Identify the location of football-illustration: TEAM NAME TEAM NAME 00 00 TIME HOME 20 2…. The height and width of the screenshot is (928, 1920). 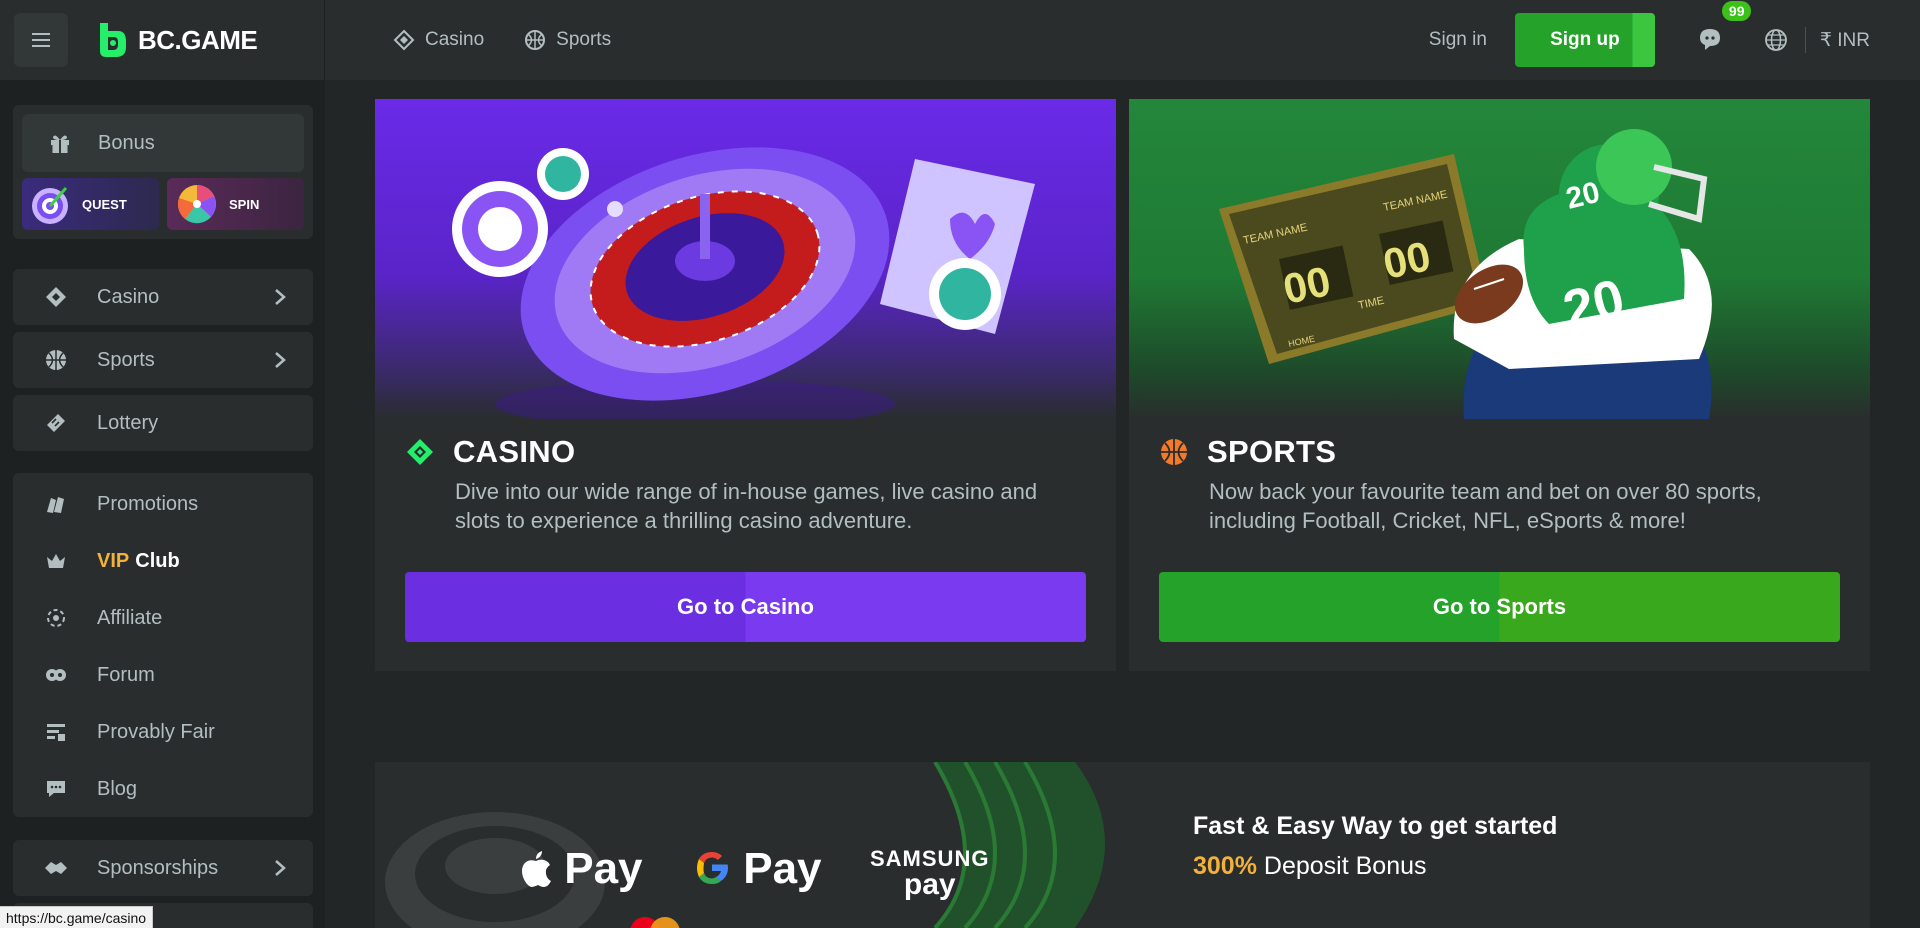
(1465, 274).